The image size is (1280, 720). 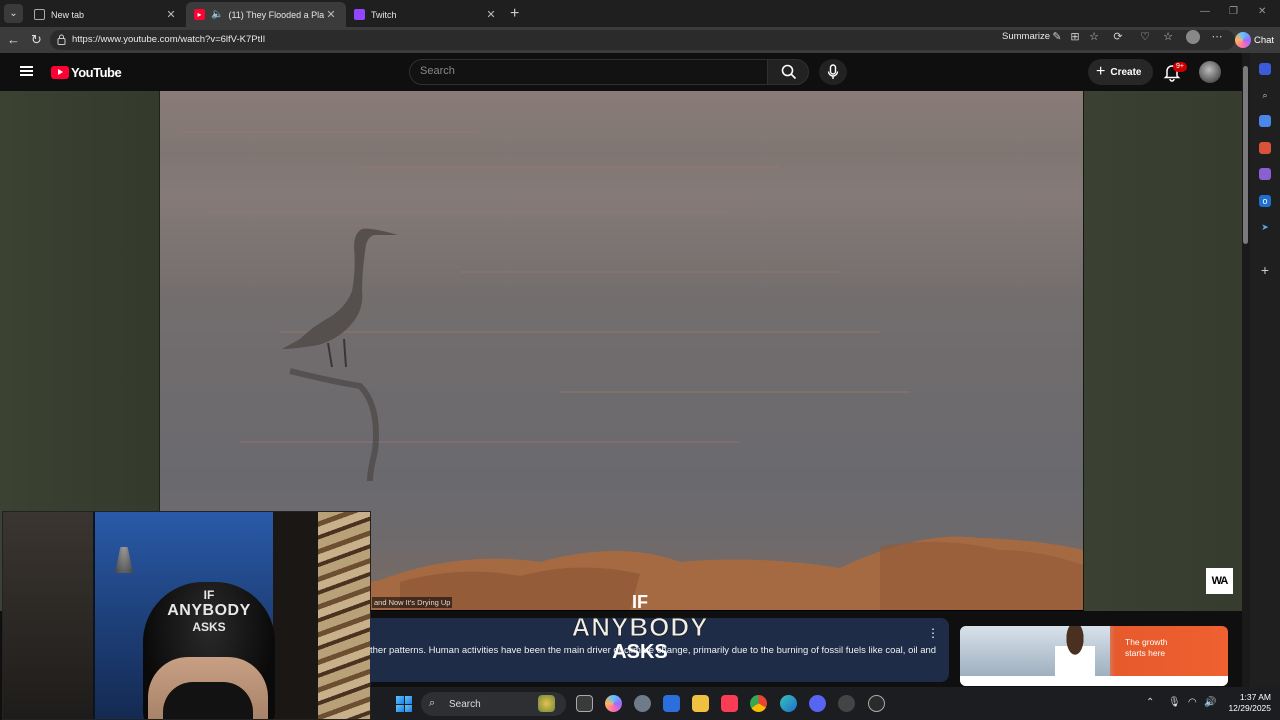 I want to click on search-icon: ⌕, so click(x=432, y=703).